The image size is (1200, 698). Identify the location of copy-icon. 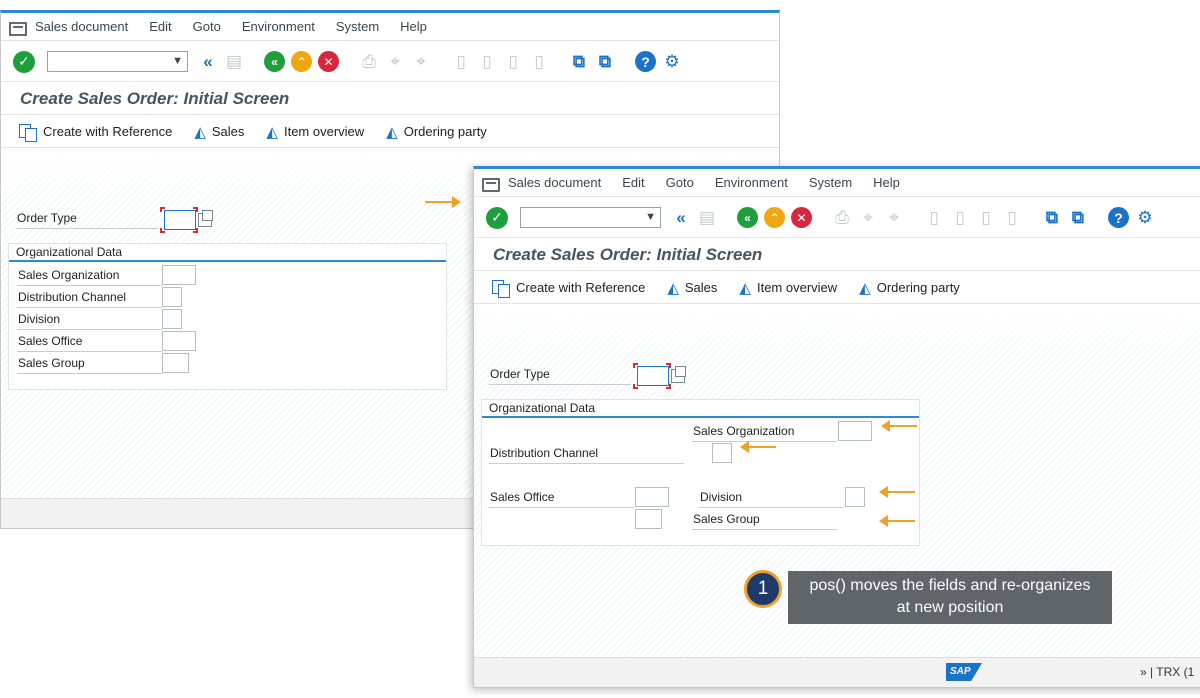
(28, 132).